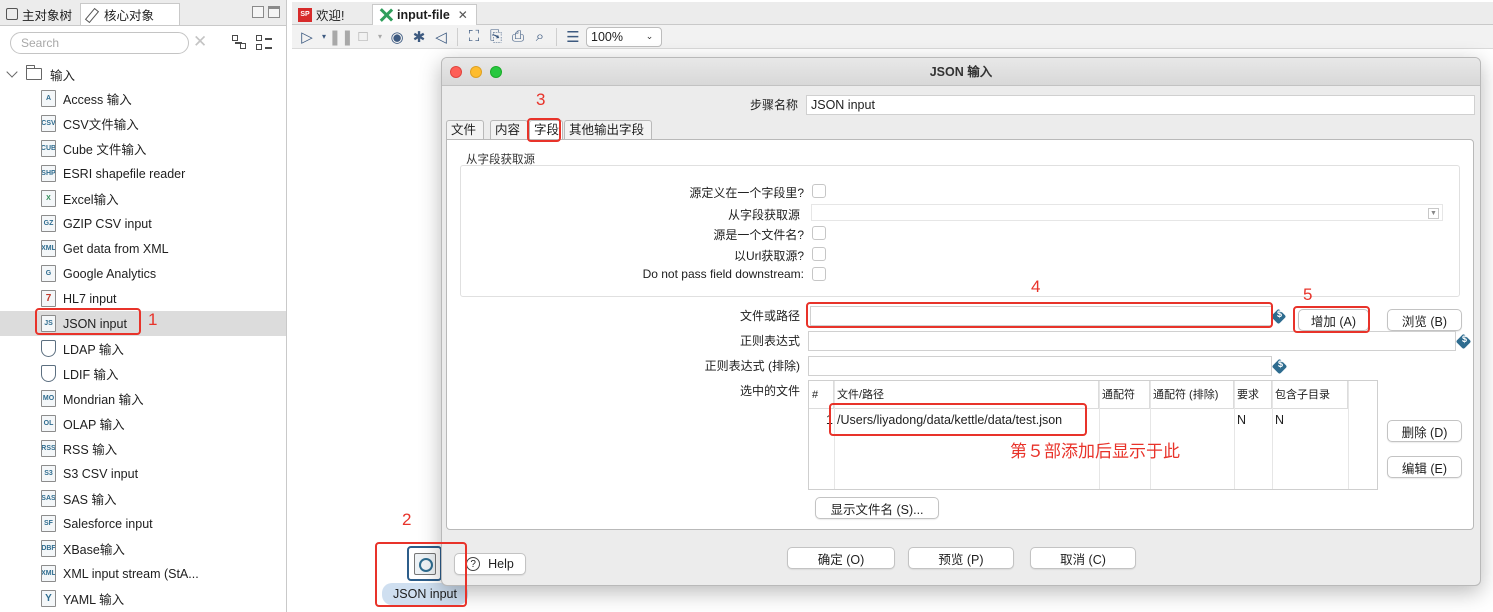  I want to click on tree-item-mondrian-input: MO Mondrian 输入, so click(143, 398).